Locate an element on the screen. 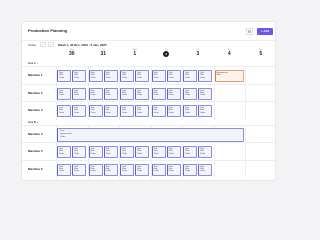 The width and height of the screenshot is (320, 240). section-header: Line A ⌄ is located at coordinates (33, 63).